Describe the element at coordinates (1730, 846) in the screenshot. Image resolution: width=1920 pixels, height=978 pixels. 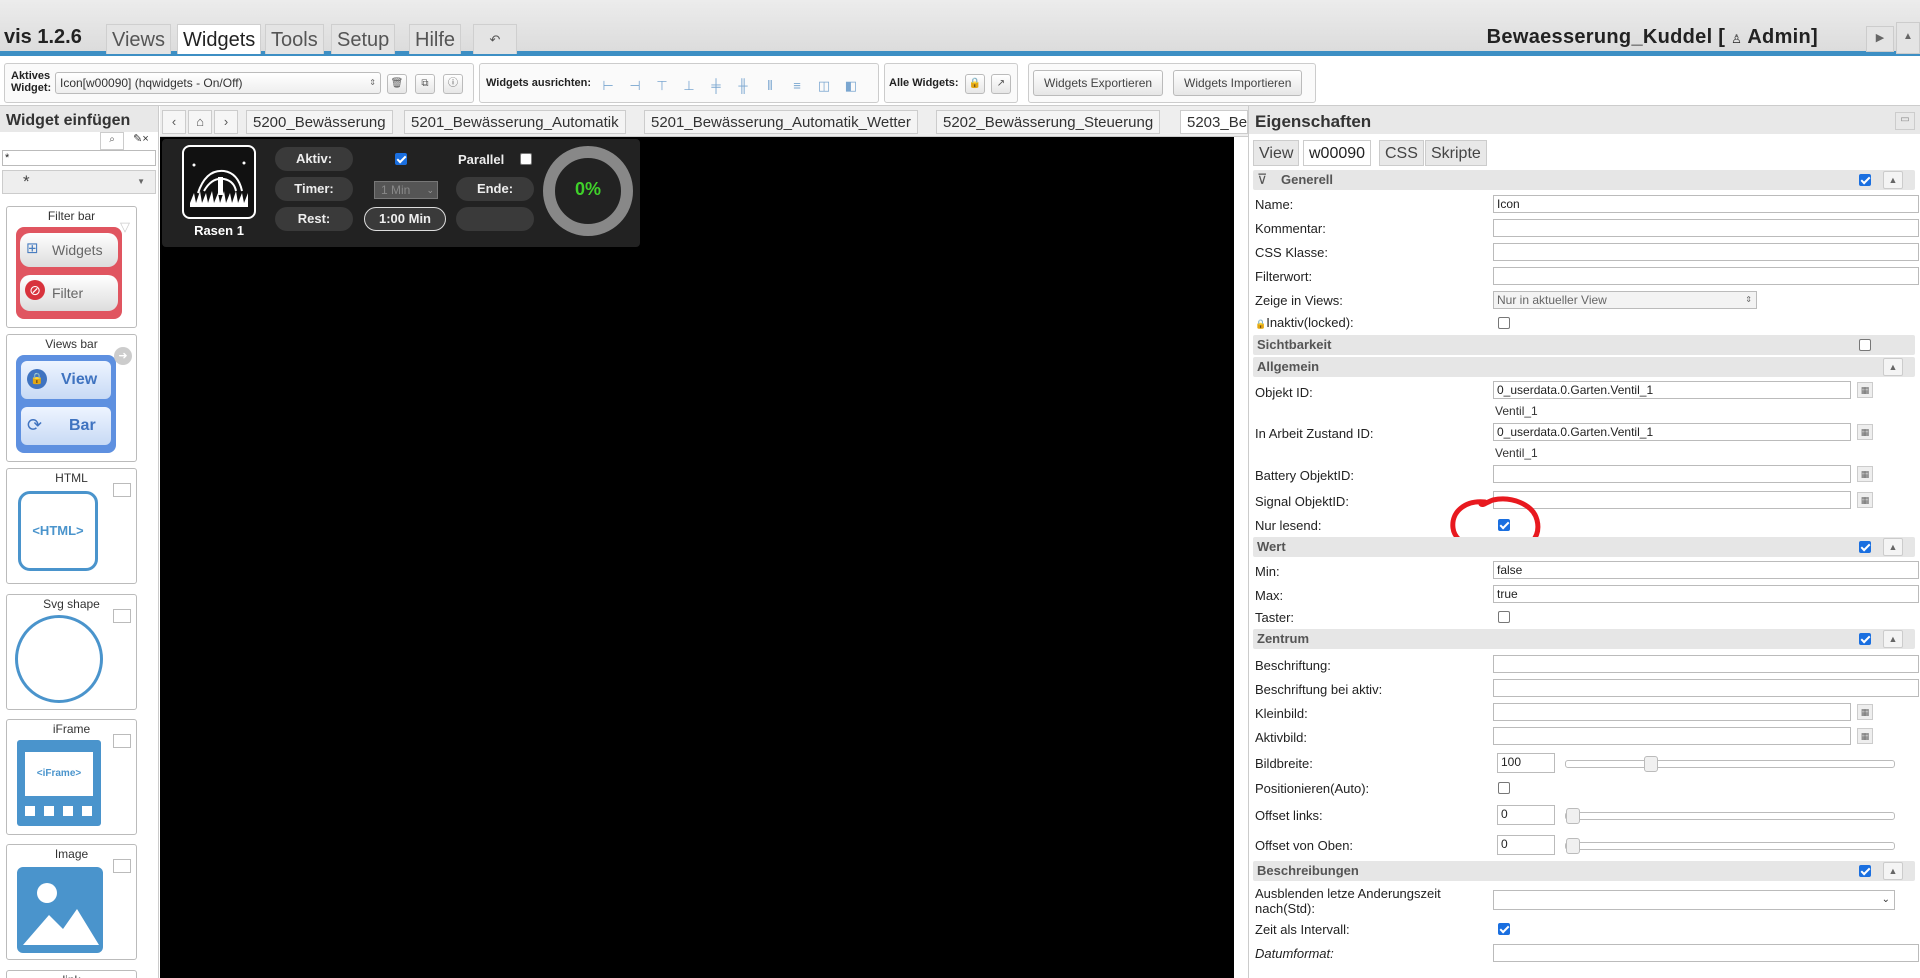
I see `offset-oben-slider` at that location.